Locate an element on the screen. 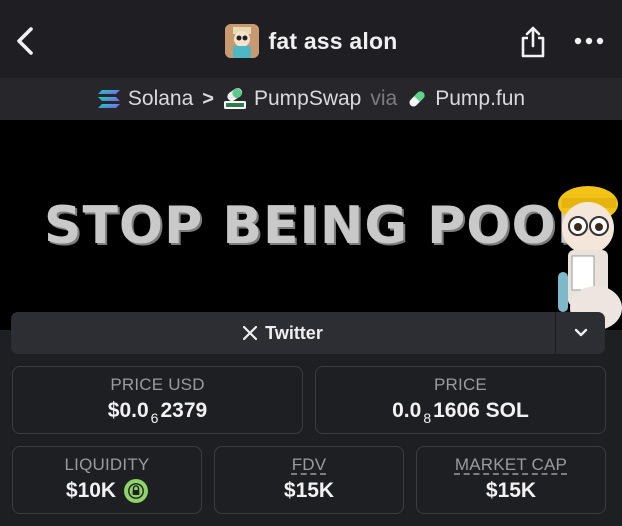 The width and height of the screenshot is (622, 526). twitter-button: Twitter is located at coordinates (283, 333).